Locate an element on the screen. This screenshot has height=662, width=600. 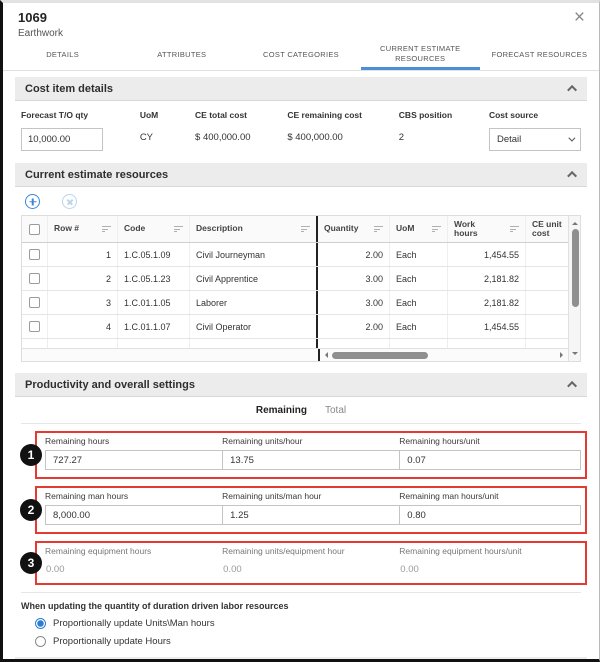
scroll-down-icon is located at coordinates (575, 355).